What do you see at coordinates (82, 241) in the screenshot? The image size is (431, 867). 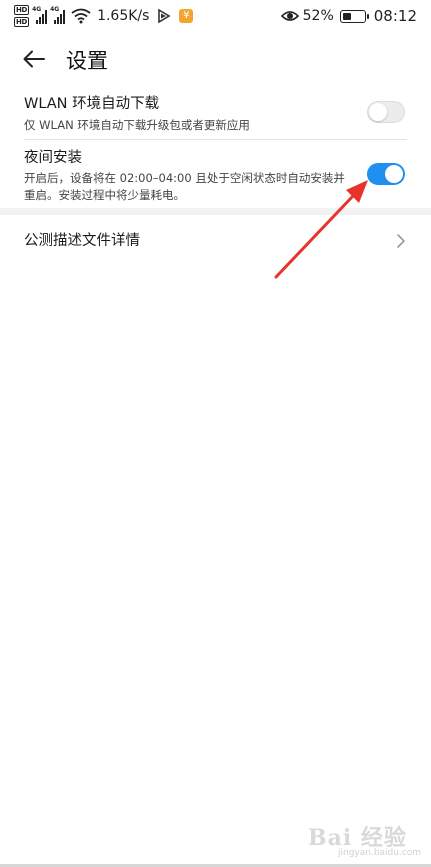 I see `setting-title: 公测描述文件详情` at bounding box center [82, 241].